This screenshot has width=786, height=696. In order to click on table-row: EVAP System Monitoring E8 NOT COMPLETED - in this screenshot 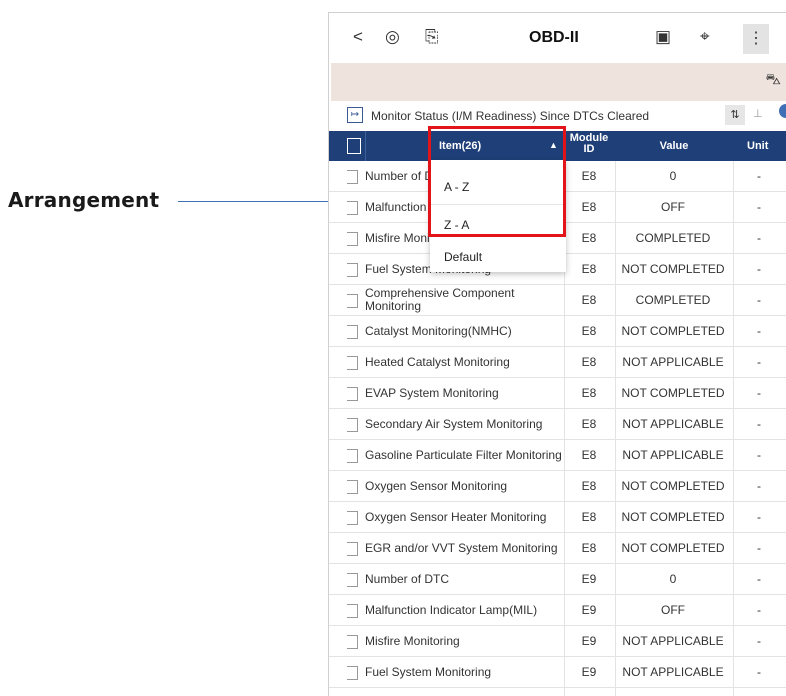, I will do `click(557, 393)`.